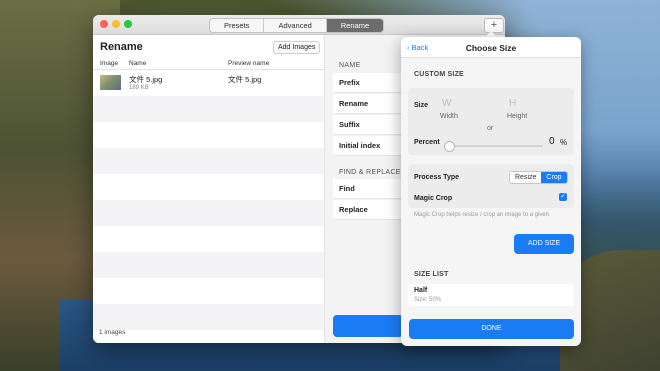 Image resolution: width=660 pixels, height=371 pixels. I want to click on size-item-name: Half, so click(421, 290).